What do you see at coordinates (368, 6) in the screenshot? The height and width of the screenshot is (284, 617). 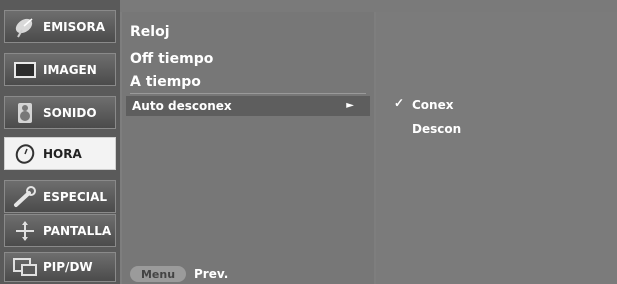 I see `top-strip` at bounding box center [368, 6].